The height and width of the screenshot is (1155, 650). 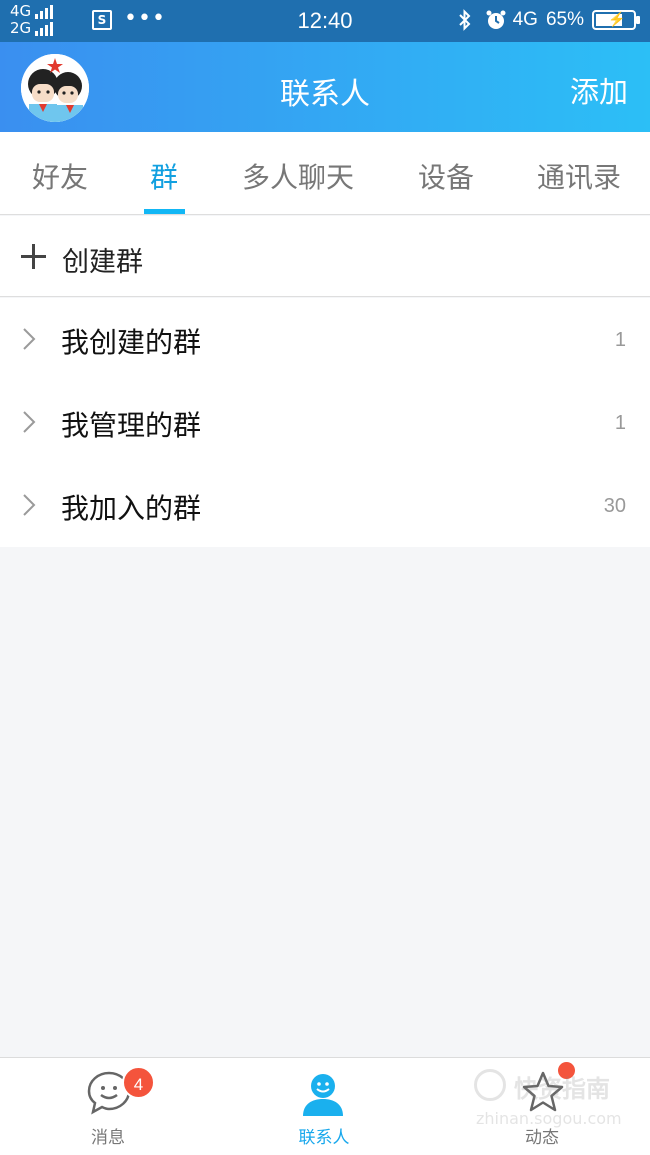 I want to click on nav-label: 联系人, so click(x=324, y=1138).